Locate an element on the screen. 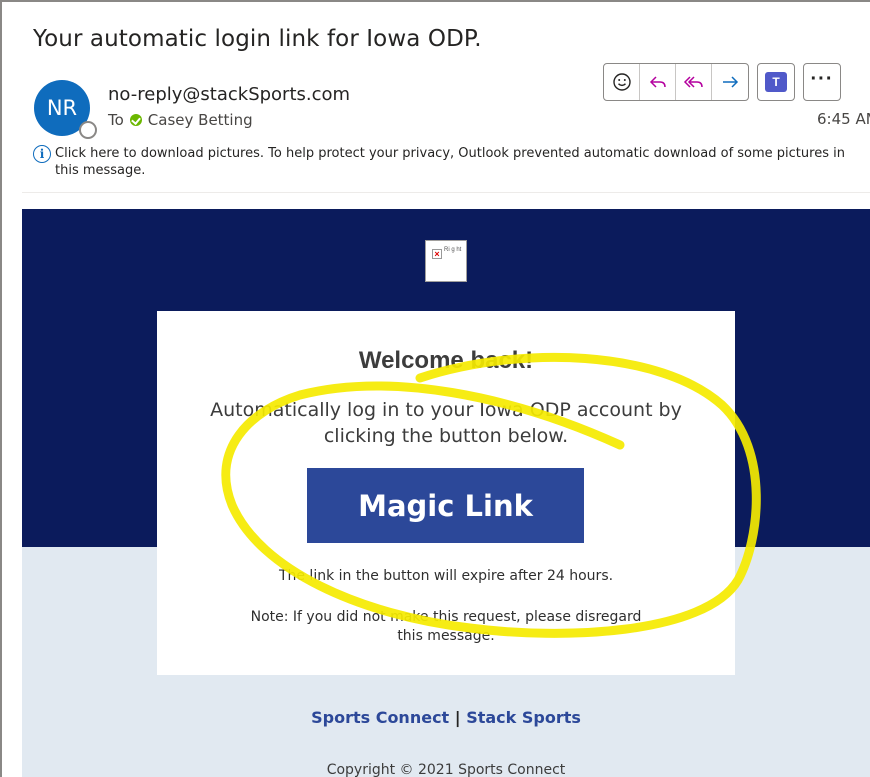 This screenshot has height=777, width=870. smiley-icon is located at coordinates (621, 82).